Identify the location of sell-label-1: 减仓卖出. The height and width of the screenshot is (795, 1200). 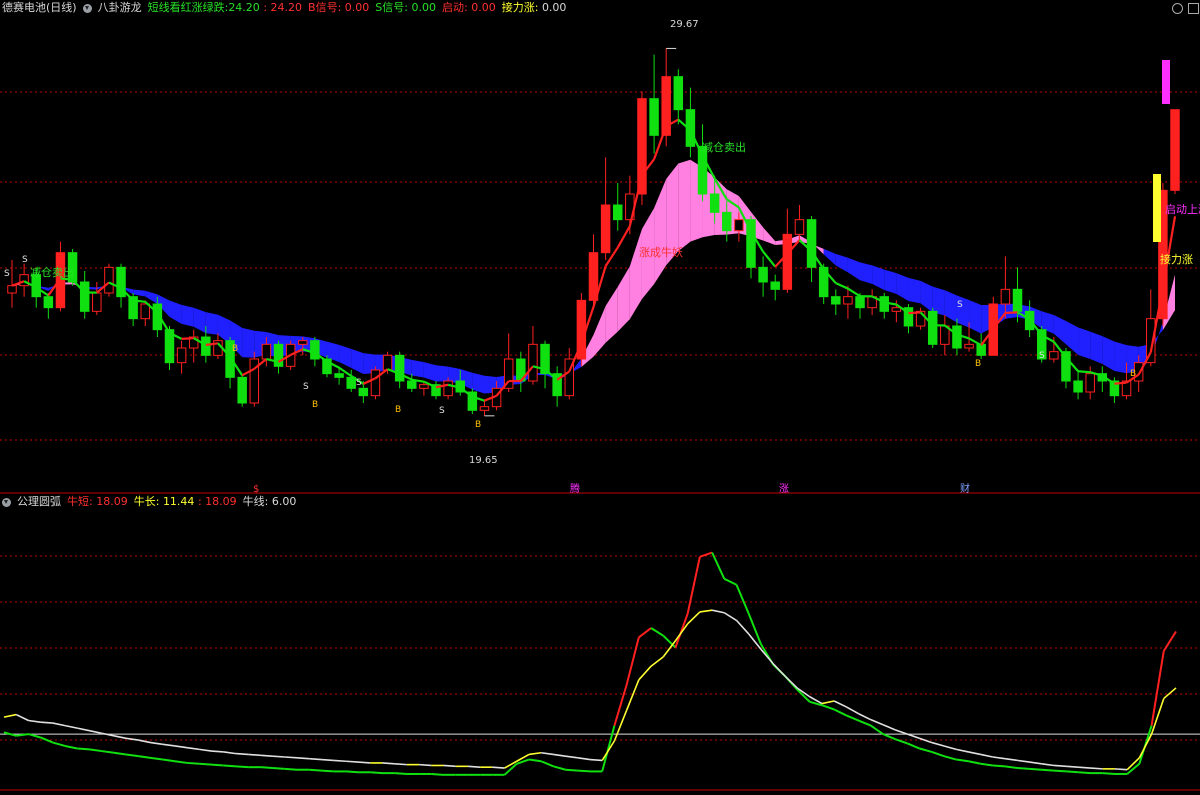
(52, 272).